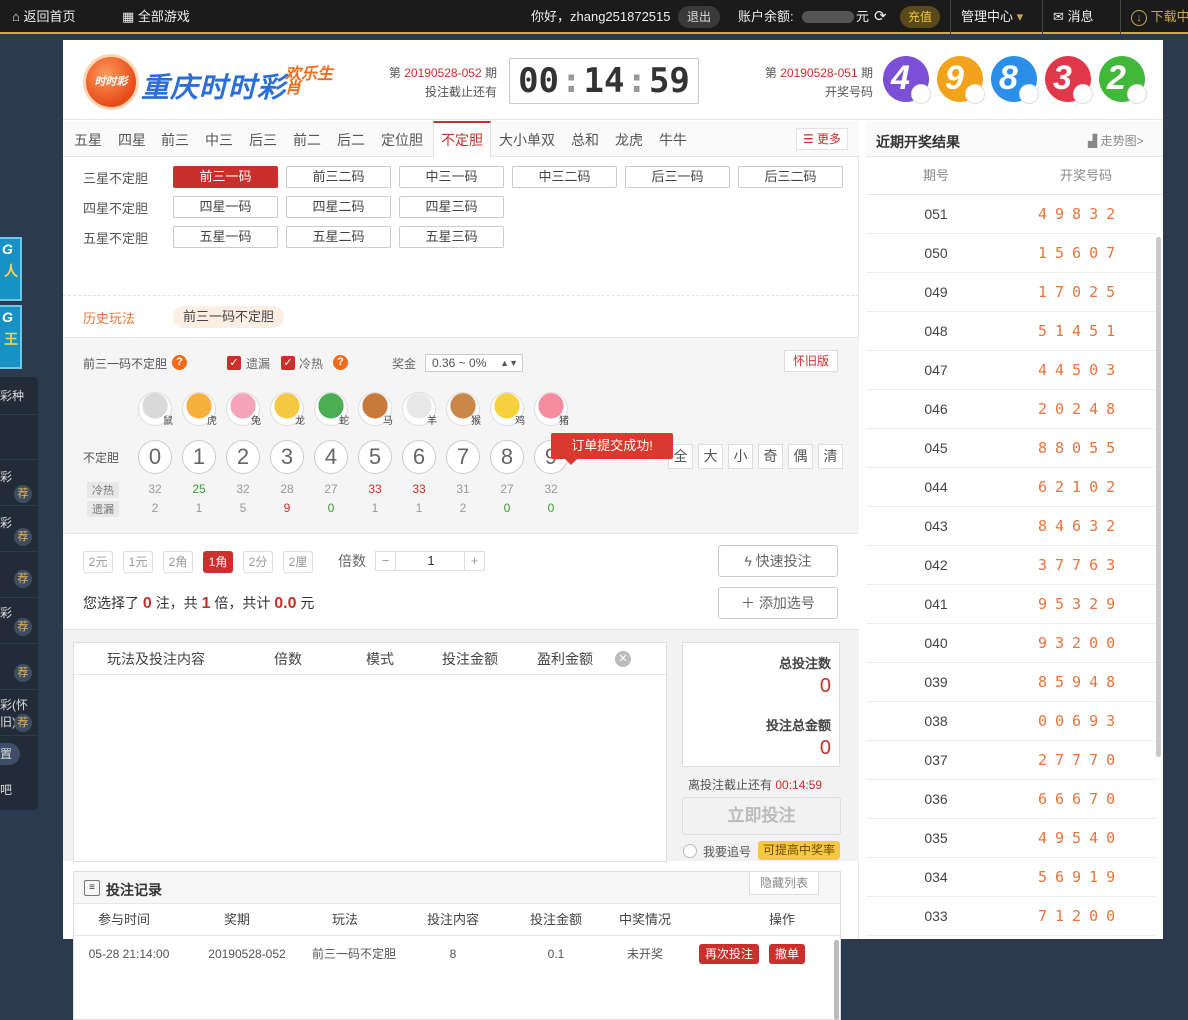  I want to click on more-button: ☰ 更多, so click(822, 139).